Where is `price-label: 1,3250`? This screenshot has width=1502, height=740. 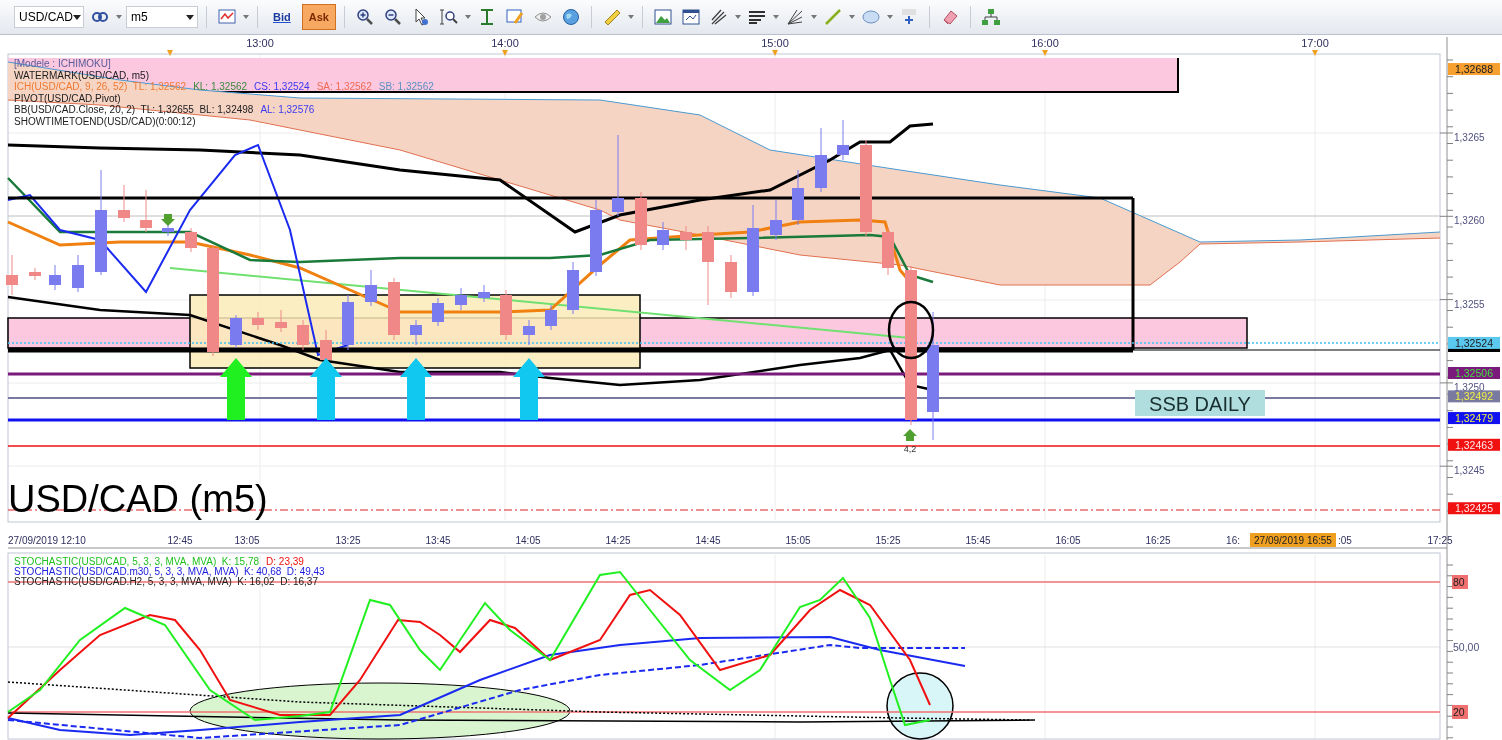 price-label: 1,3250 is located at coordinates (1469, 387).